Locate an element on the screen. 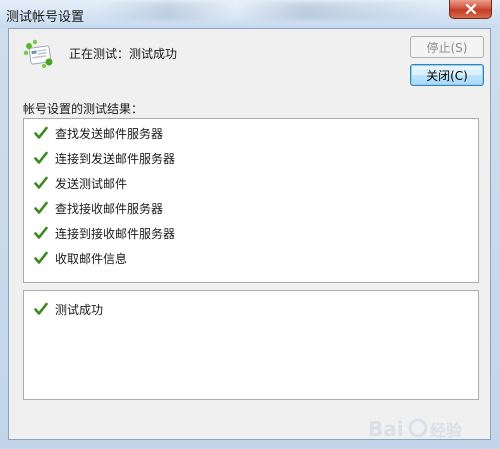  task-item: 查找接收邮件服务器 is located at coordinates (98, 208).